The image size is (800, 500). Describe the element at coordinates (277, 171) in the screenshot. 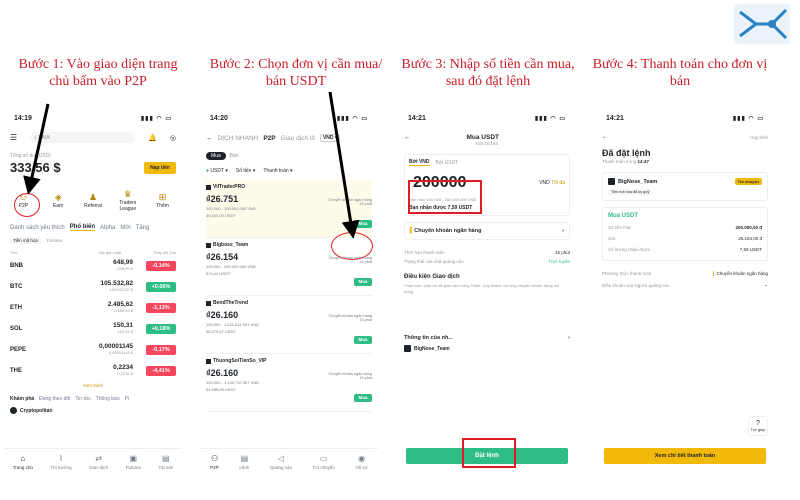

I see `filter-payment: Thanh toán ▾` at that location.